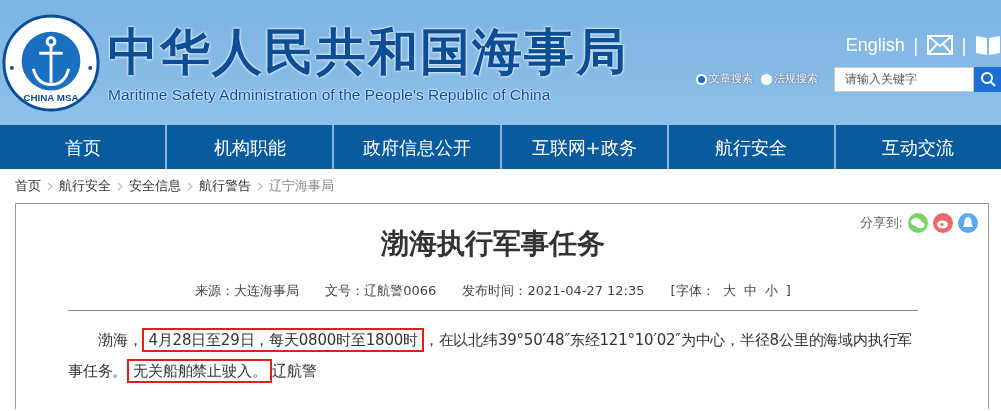 This screenshot has width=1001, height=411. What do you see at coordinates (553, 290) in the screenshot?
I see `meta-text: 发布时间：2021-04-27 12:35` at bounding box center [553, 290].